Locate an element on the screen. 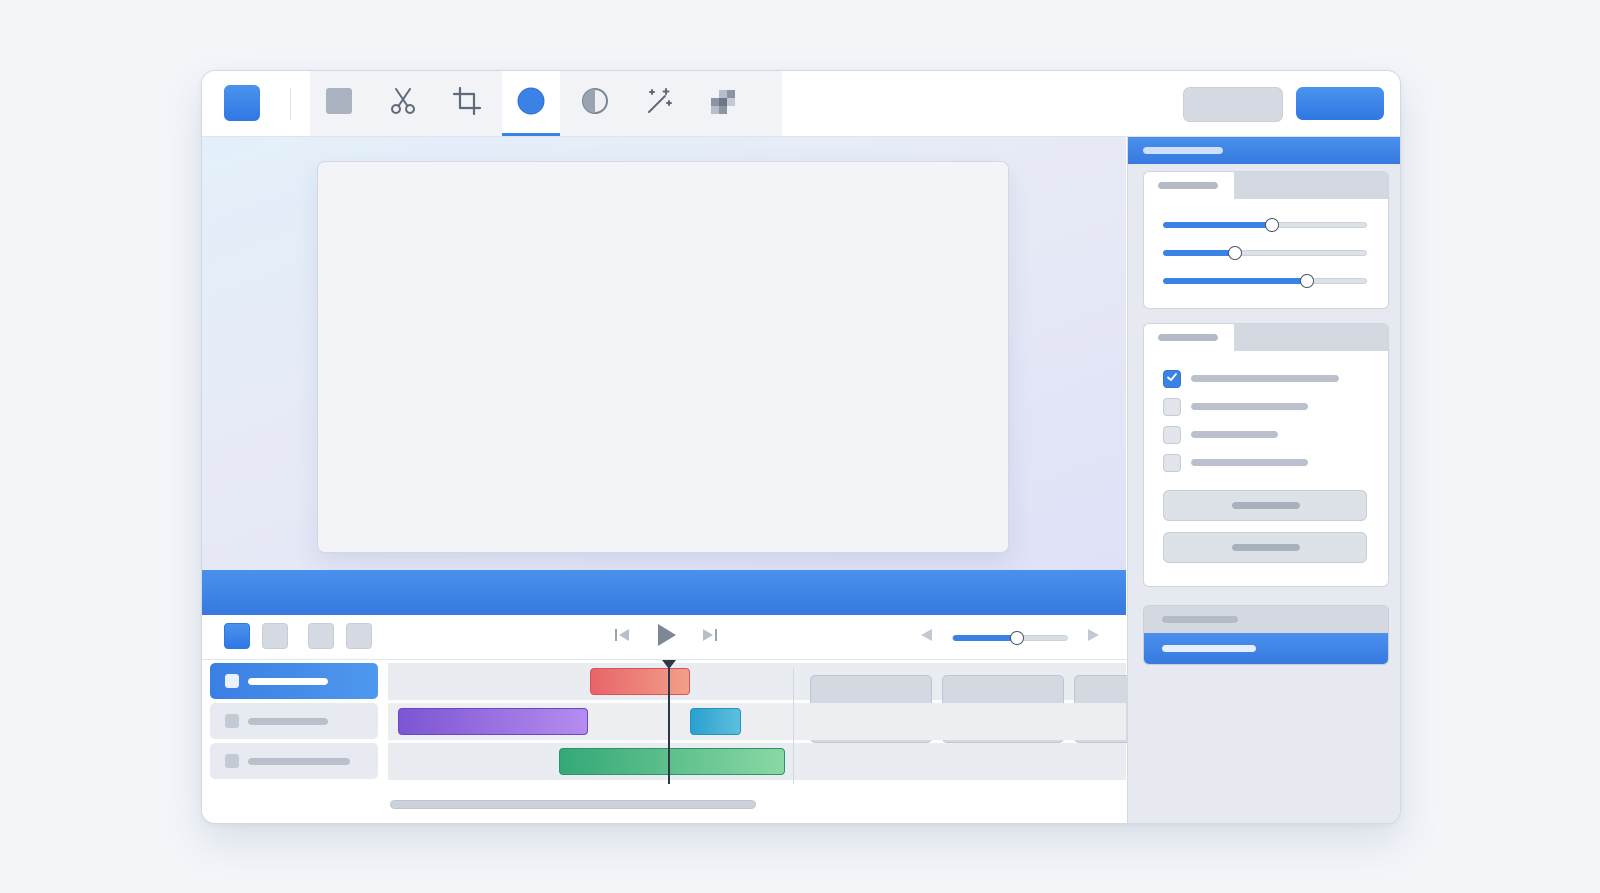 This screenshot has width=1600, height=893. select-tool-button is located at coordinates (339, 103).